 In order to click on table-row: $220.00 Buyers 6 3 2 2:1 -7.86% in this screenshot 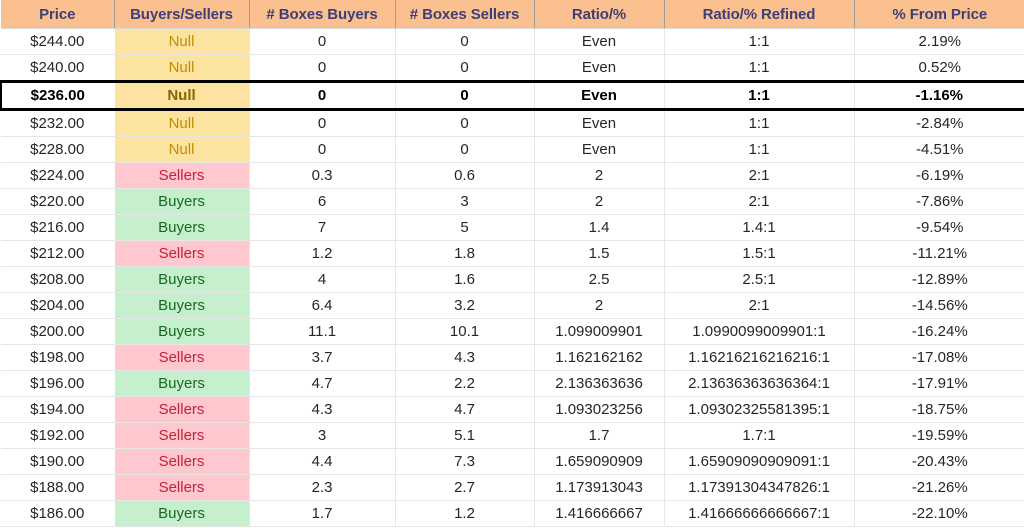, I will do `click(512, 201)`.